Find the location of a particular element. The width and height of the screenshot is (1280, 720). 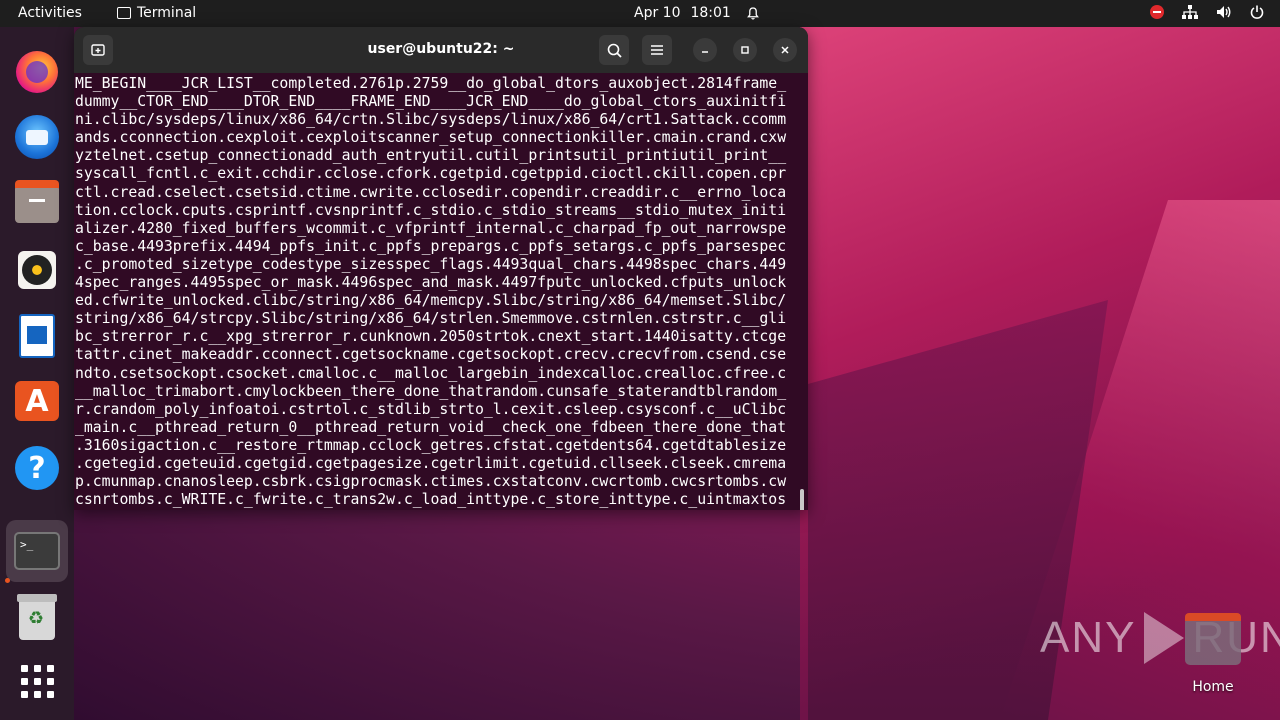

dock-item-software: A is located at coordinates (37, 401).